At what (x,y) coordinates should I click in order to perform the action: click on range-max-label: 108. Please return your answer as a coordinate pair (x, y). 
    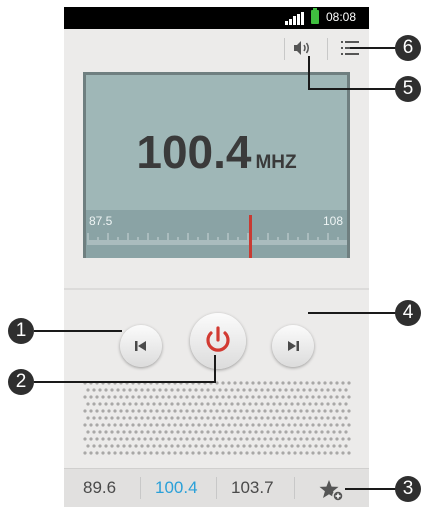
    Looking at the image, I should click on (332, 221).